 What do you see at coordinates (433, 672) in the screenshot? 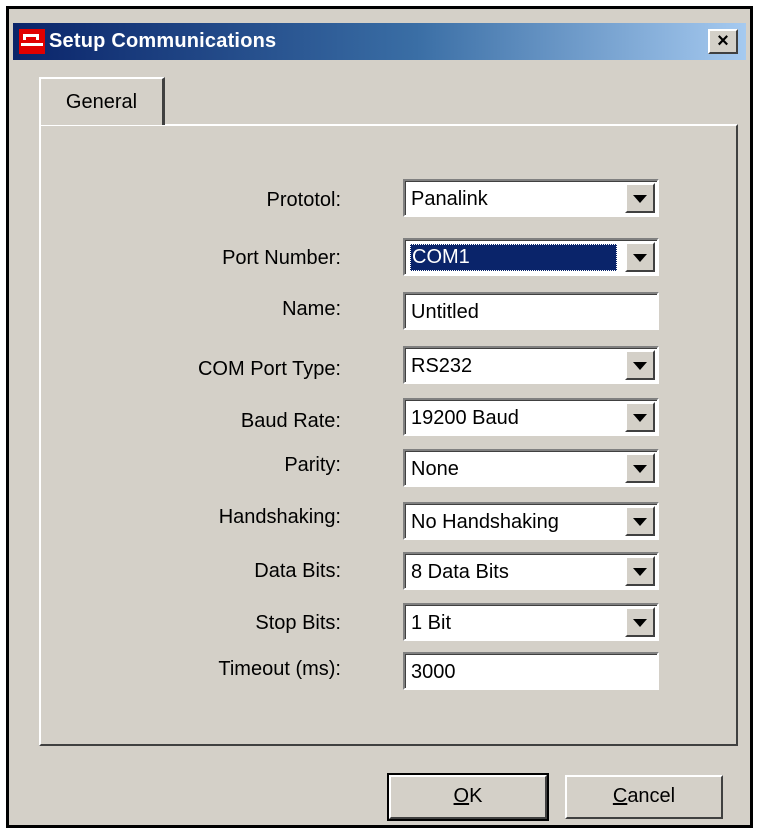
I see `timeout-value: 3000` at bounding box center [433, 672].